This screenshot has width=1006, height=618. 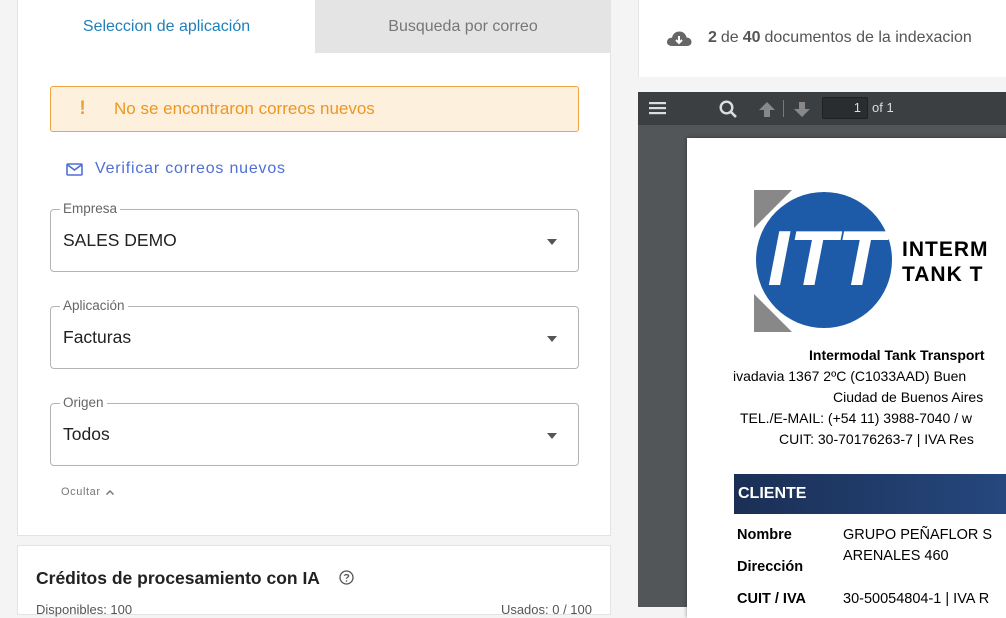 What do you see at coordinates (897, 355) in the screenshot?
I see `company-name: Intermodal Tank Transport` at bounding box center [897, 355].